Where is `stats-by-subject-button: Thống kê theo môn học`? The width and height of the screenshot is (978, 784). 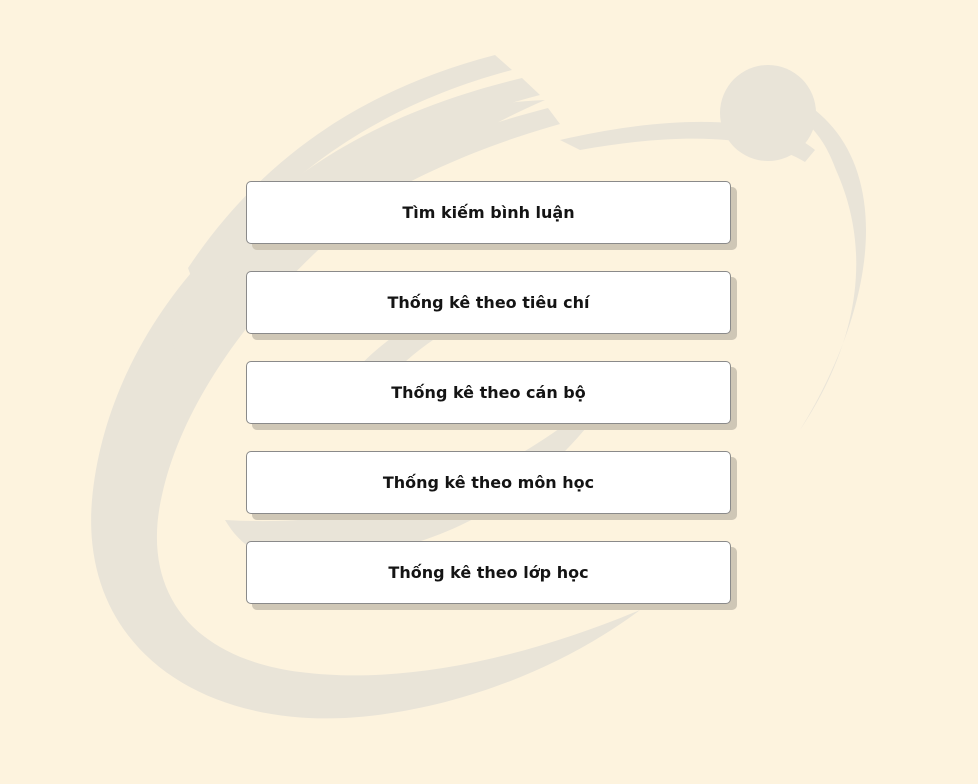 stats-by-subject-button: Thống kê theo môn học is located at coordinates (488, 482).